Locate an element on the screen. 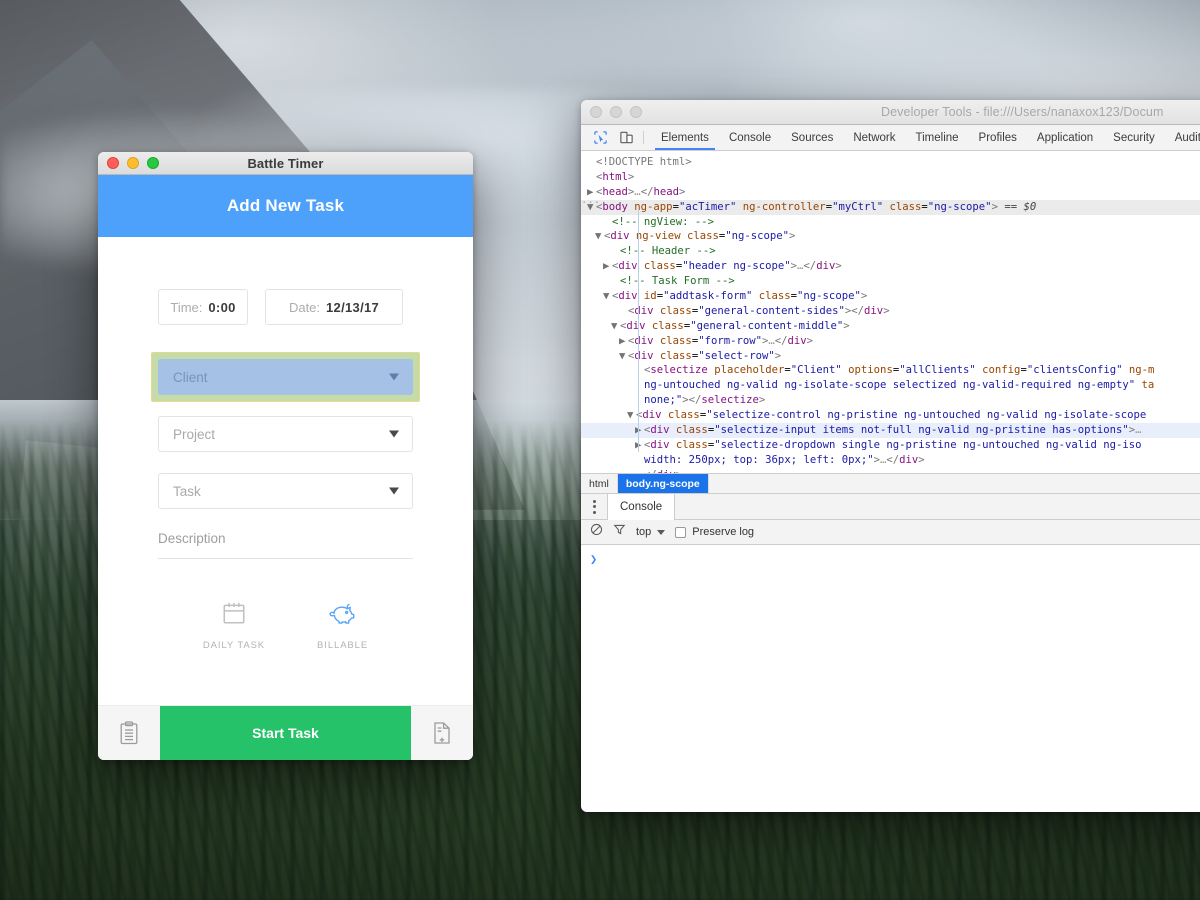  filter-icon is located at coordinates (619, 532).